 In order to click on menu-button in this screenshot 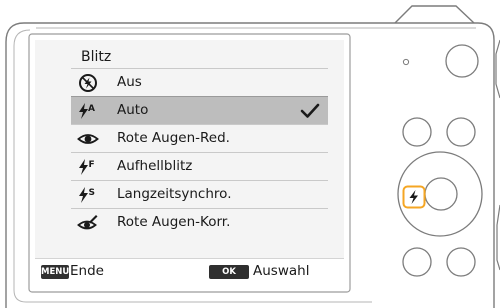, I will do `click(461, 132)`.